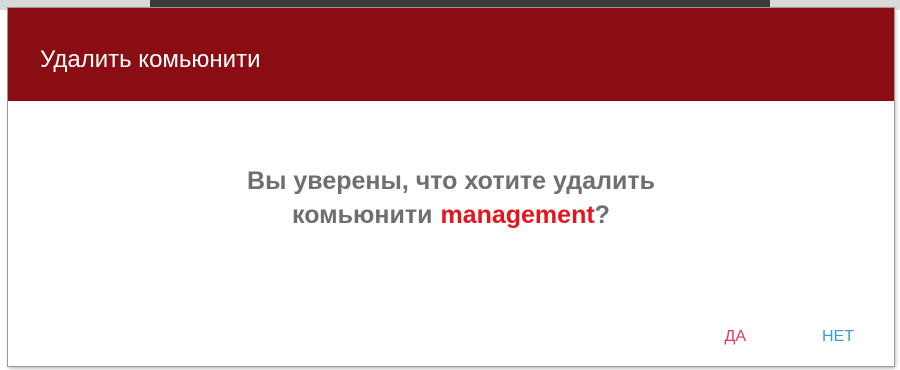 This screenshot has height=370, width=900. What do you see at coordinates (362, 215) in the screenshot?
I see `message-prefix: комьюнити` at bounding box center [362, 215].